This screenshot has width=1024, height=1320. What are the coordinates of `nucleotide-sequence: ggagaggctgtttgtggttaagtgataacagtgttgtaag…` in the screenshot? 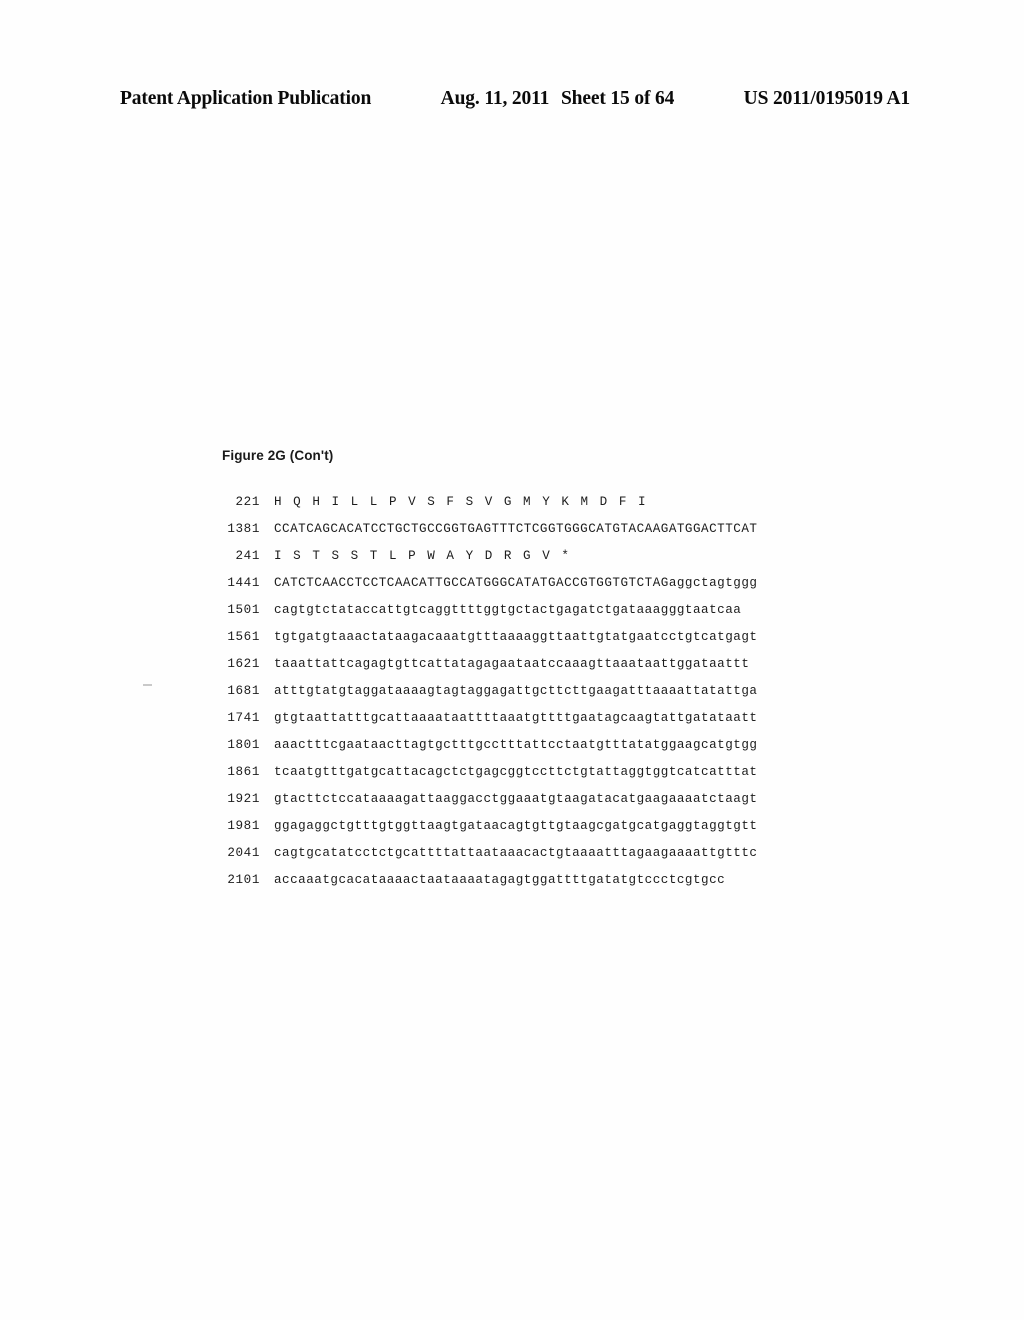 It's located at (516, 826).